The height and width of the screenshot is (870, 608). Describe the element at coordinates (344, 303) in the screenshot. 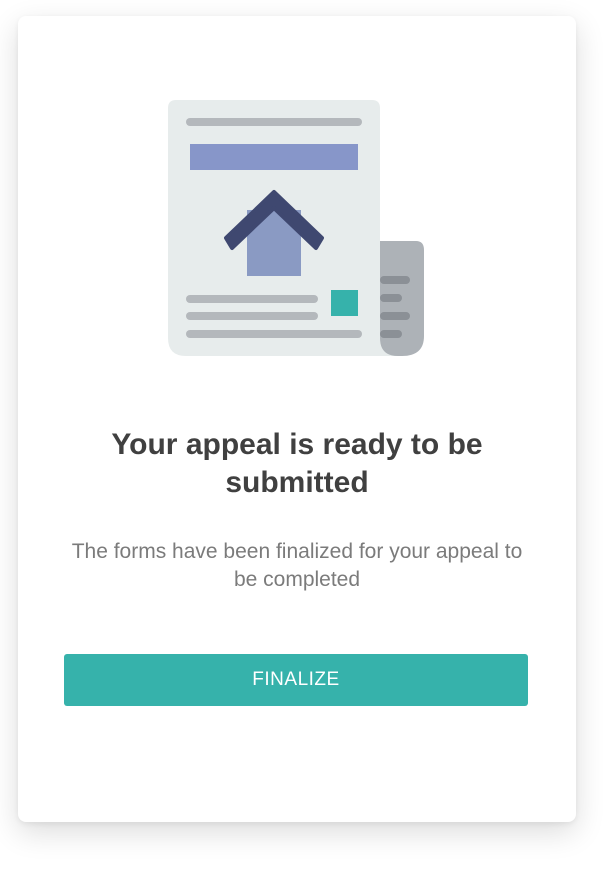

I see `teal-square` at that location.